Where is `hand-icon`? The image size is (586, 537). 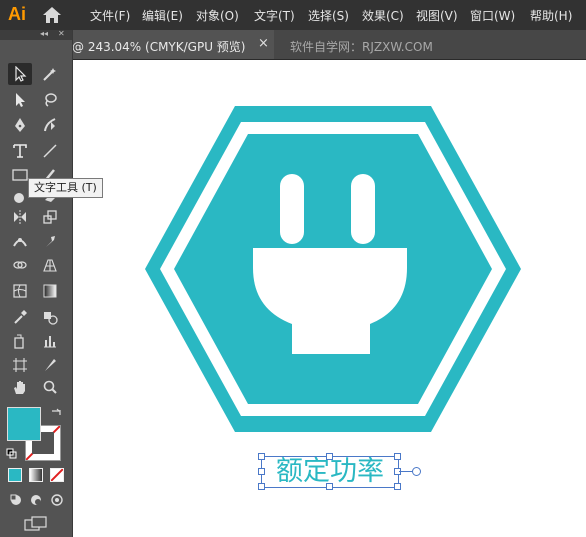
hand-icon is located at coordinates (20, 387).